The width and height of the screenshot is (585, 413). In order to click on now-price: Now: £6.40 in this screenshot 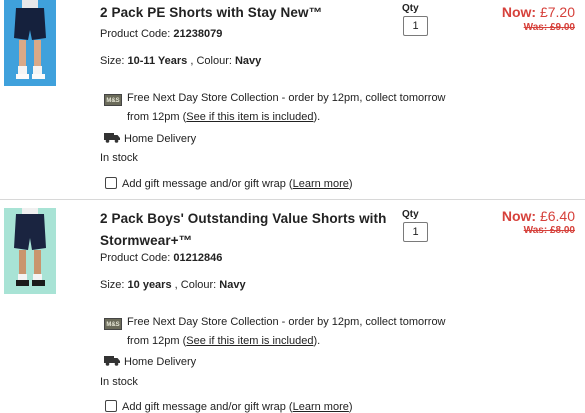, I will do `click(538, 216)`.